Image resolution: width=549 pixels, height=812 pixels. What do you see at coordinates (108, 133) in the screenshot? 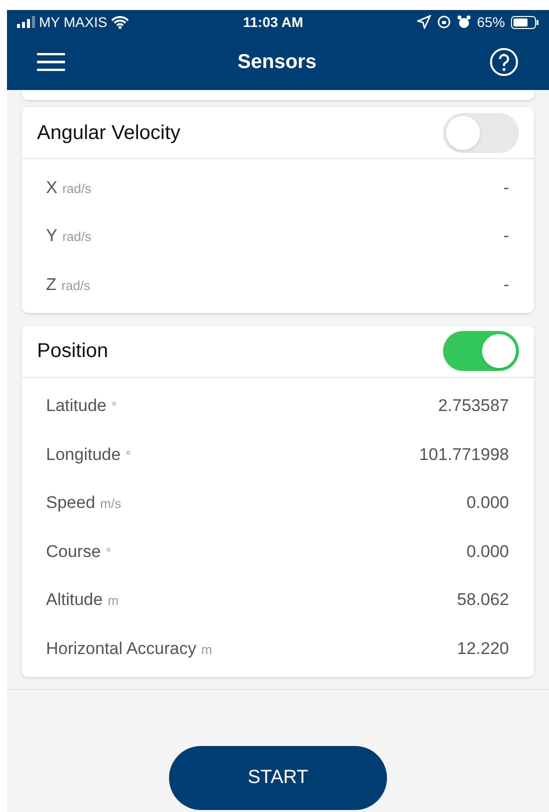
I see `section-title: Angular Velocity` at bounding box center [108, 133].